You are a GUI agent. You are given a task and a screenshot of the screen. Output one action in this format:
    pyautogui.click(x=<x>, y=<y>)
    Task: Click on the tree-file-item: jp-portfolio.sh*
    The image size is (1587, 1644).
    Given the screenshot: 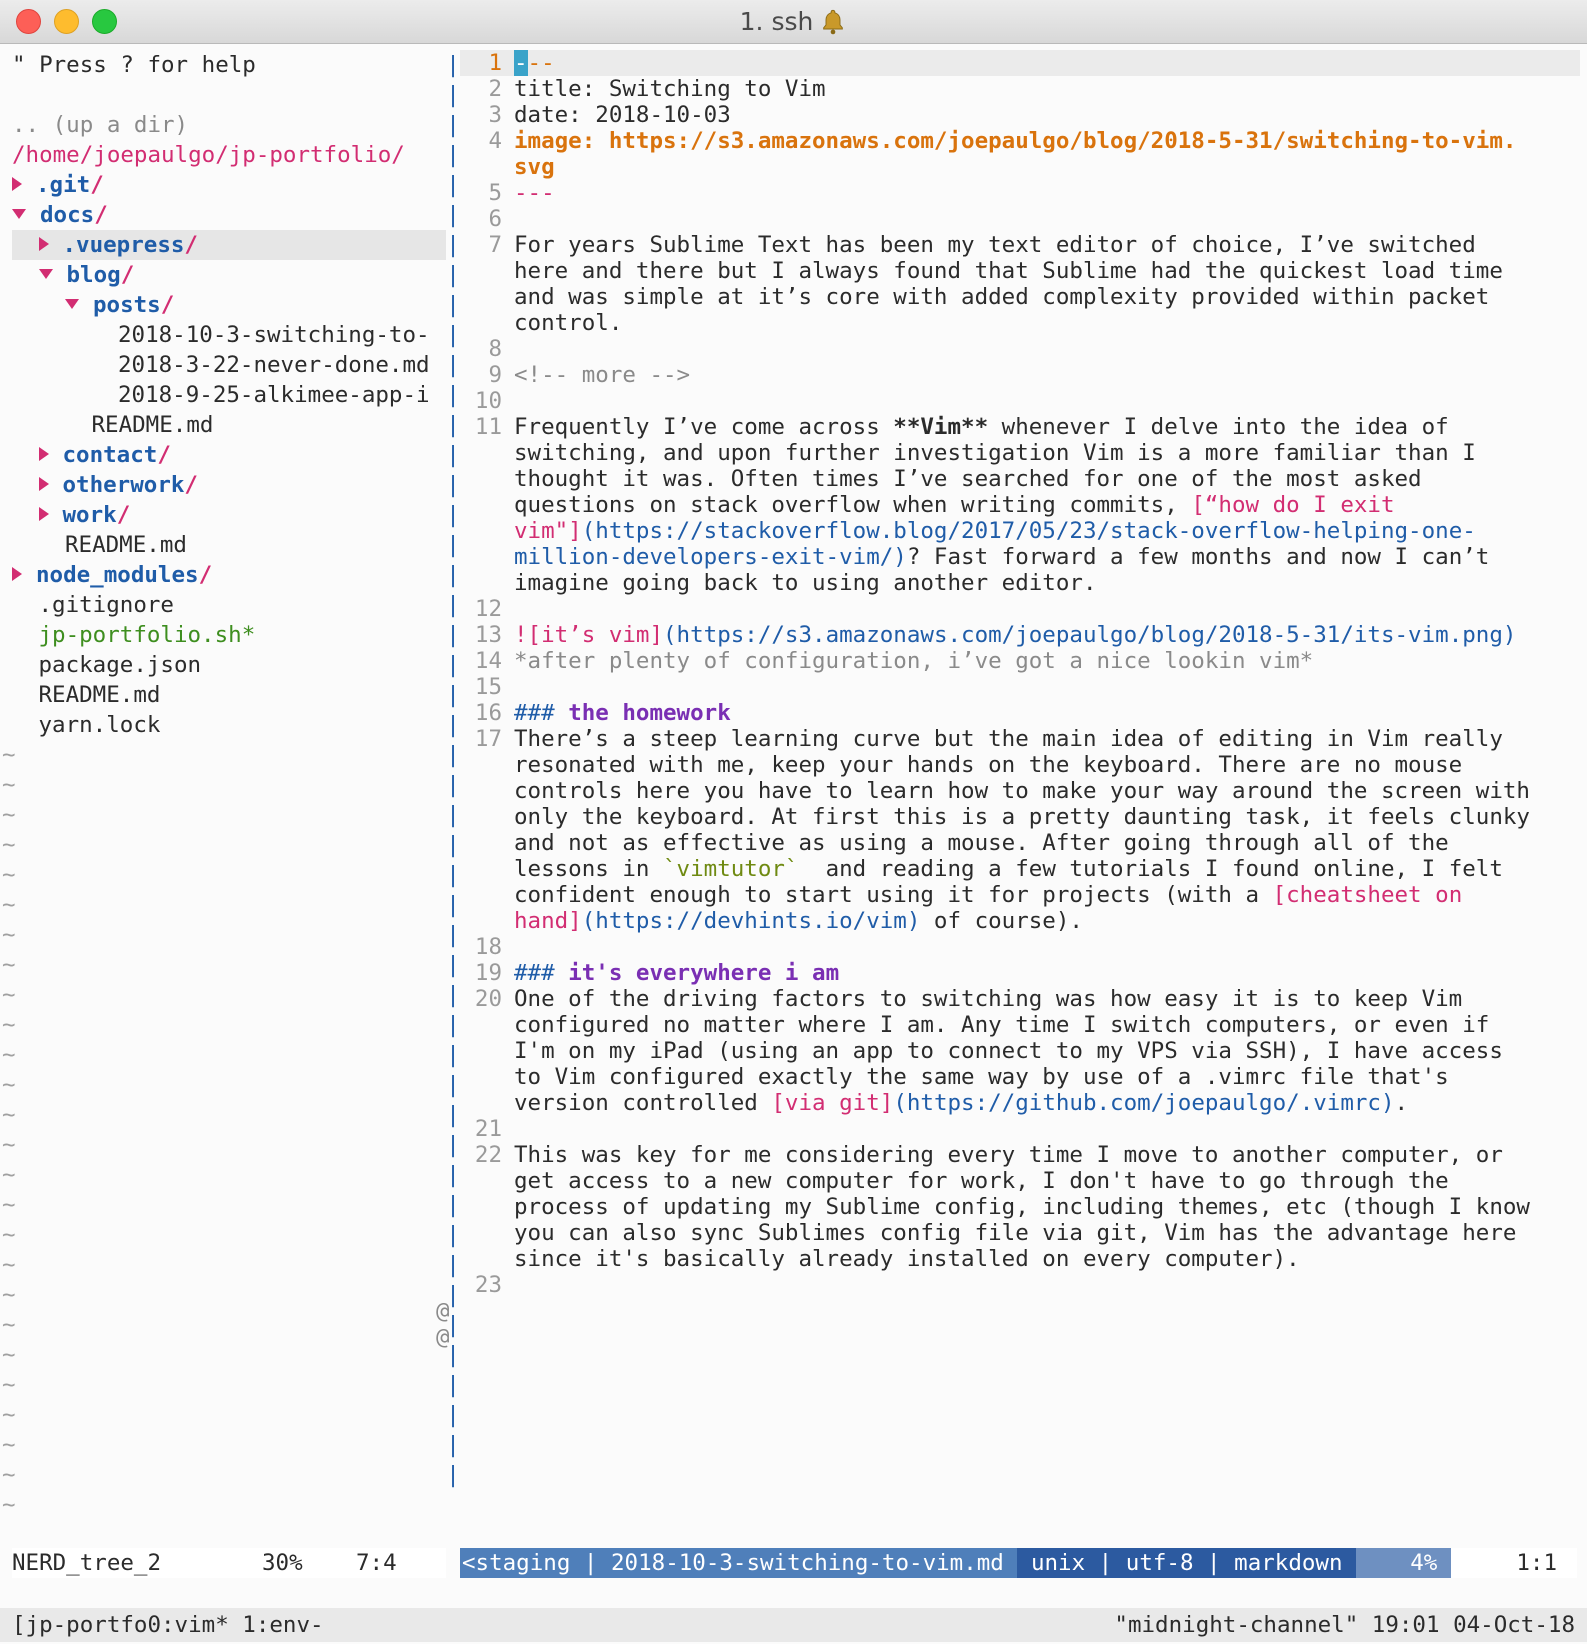 What is the action you would take?
    pyautogui.click(x=229, y=635)
    